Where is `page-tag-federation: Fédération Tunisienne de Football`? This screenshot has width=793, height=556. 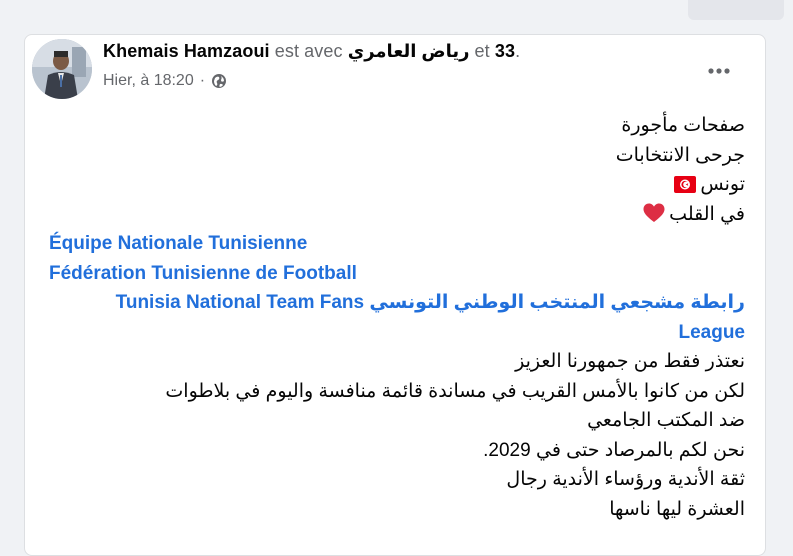
page-tag-federation: Fédération Tunisienne de Football is located at coordinates (203, 273).